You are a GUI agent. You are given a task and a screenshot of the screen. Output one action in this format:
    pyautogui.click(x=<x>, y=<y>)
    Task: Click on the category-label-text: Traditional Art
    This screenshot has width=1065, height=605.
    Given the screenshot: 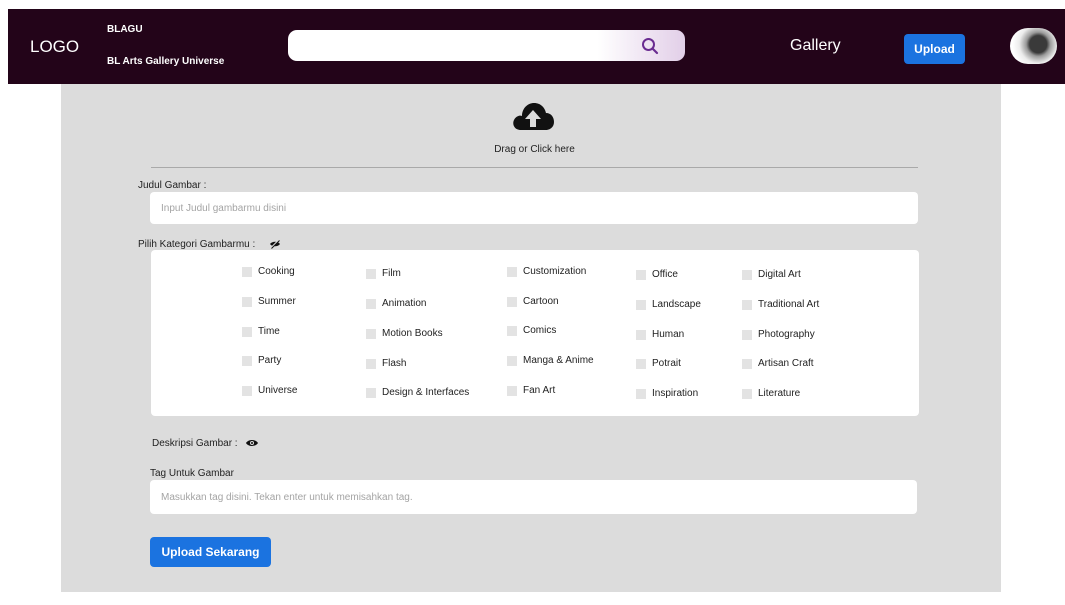 What is the action you would take?
    pyautogui.click(x=789, y=304)
    